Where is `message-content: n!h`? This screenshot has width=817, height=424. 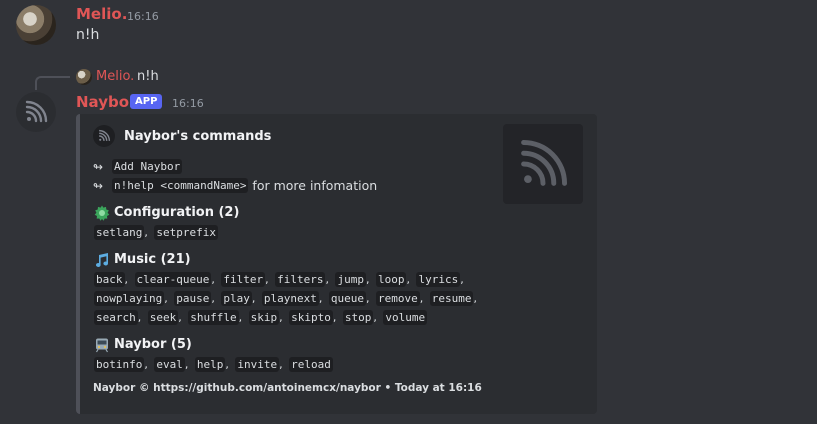
message-content: n!h is located at coordinates (88, 35).